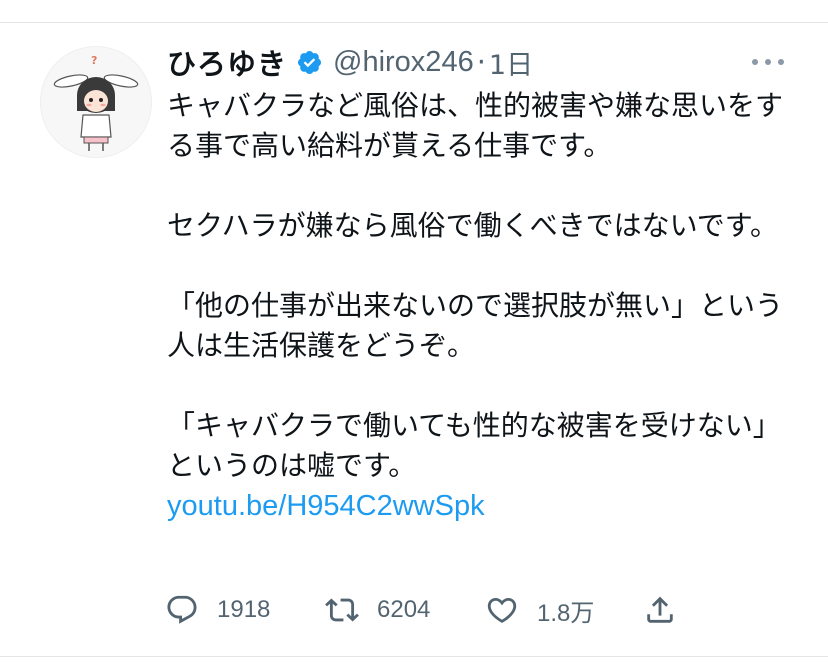 This screenshot has width=828, height=665. I want to click on avatar-illustration: ?, so click(96, 102).